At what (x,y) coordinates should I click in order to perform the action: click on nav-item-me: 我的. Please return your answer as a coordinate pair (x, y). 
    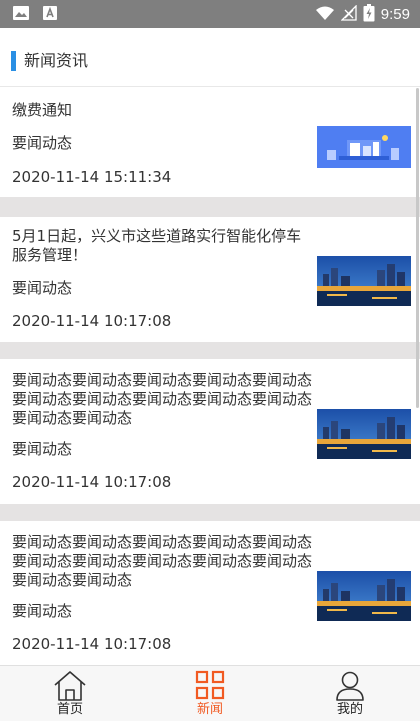
    Looking at the image, I should click on (350, 693).